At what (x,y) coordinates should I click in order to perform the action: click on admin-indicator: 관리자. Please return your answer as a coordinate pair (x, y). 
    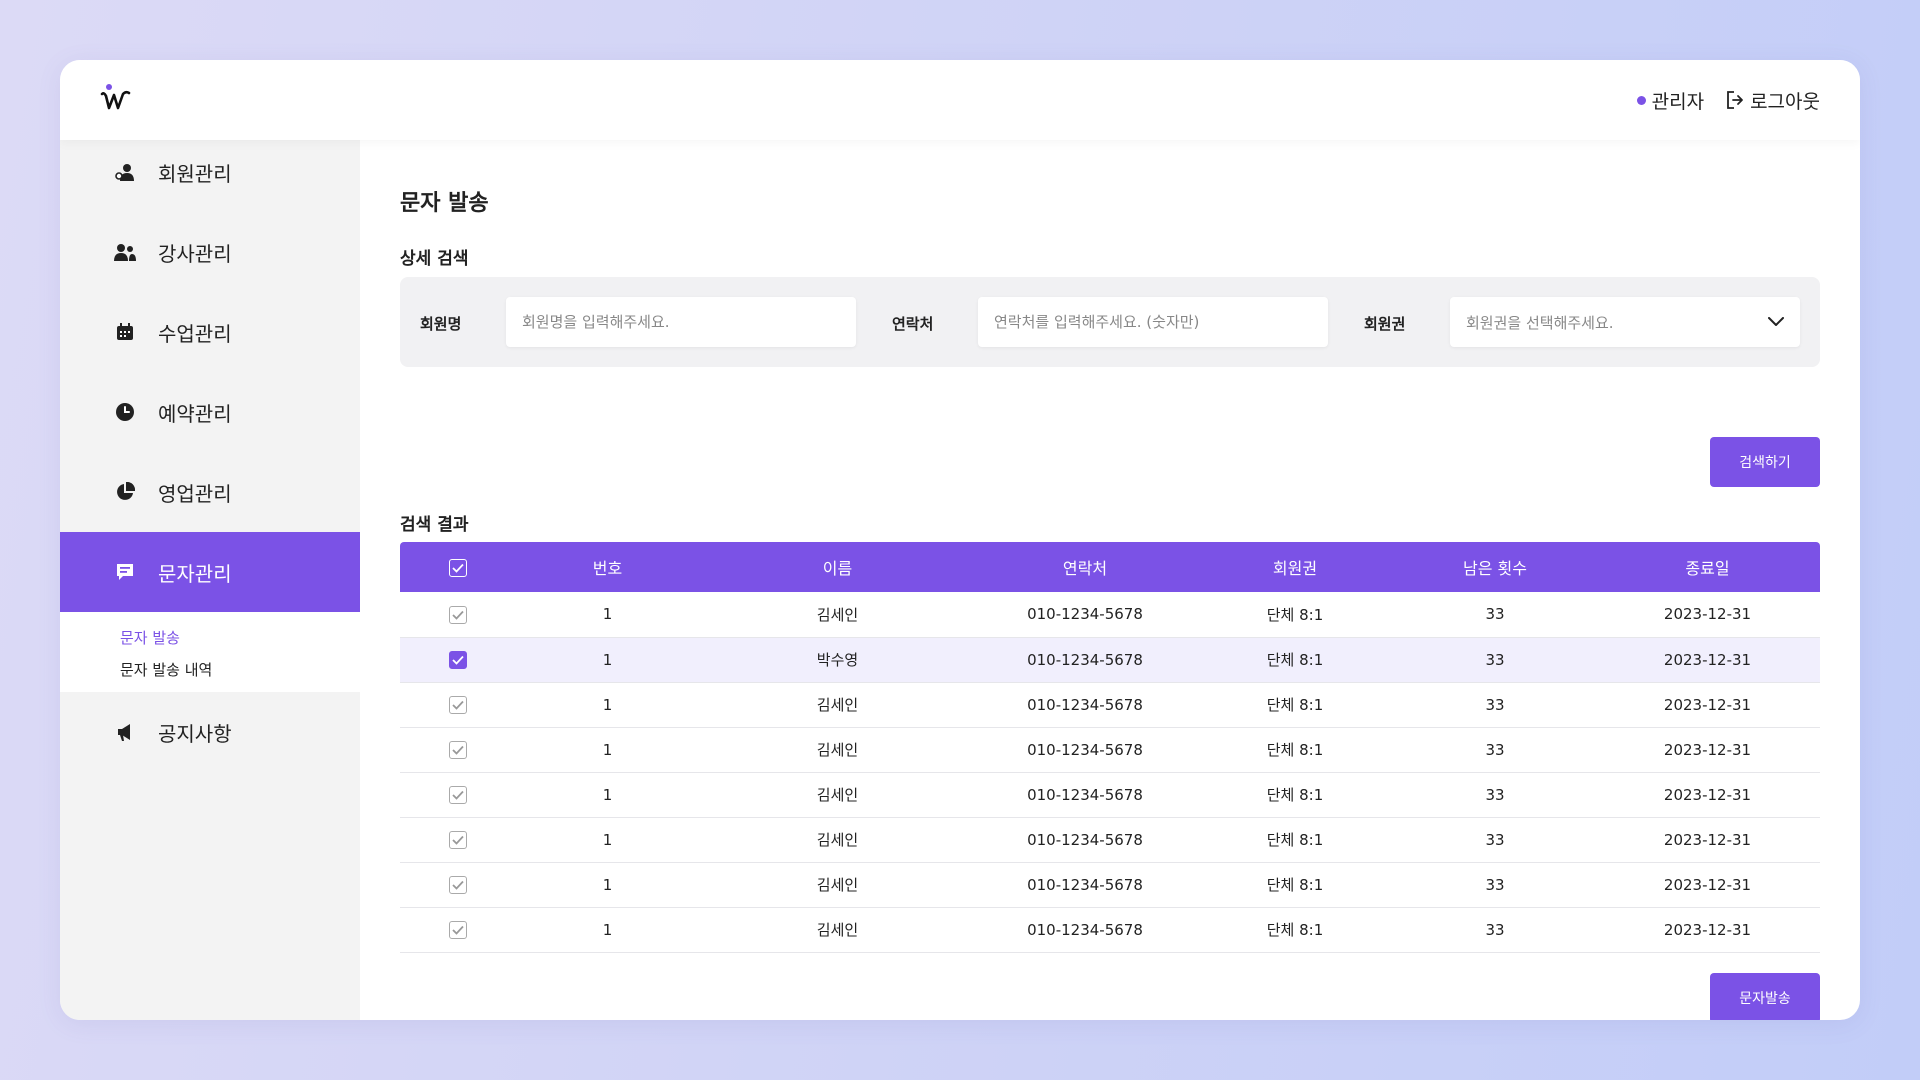
    Looking at the image, I should click on (1670, 100).